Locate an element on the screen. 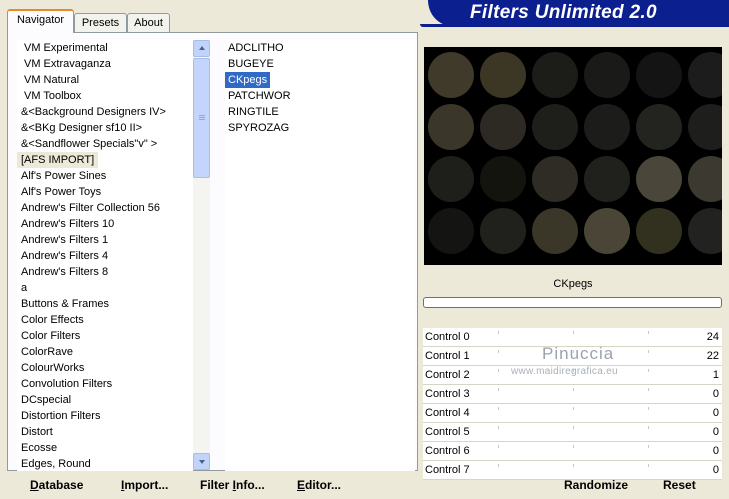  category-item: Andrew's Filters 8 is located at coordinates (105, 272).